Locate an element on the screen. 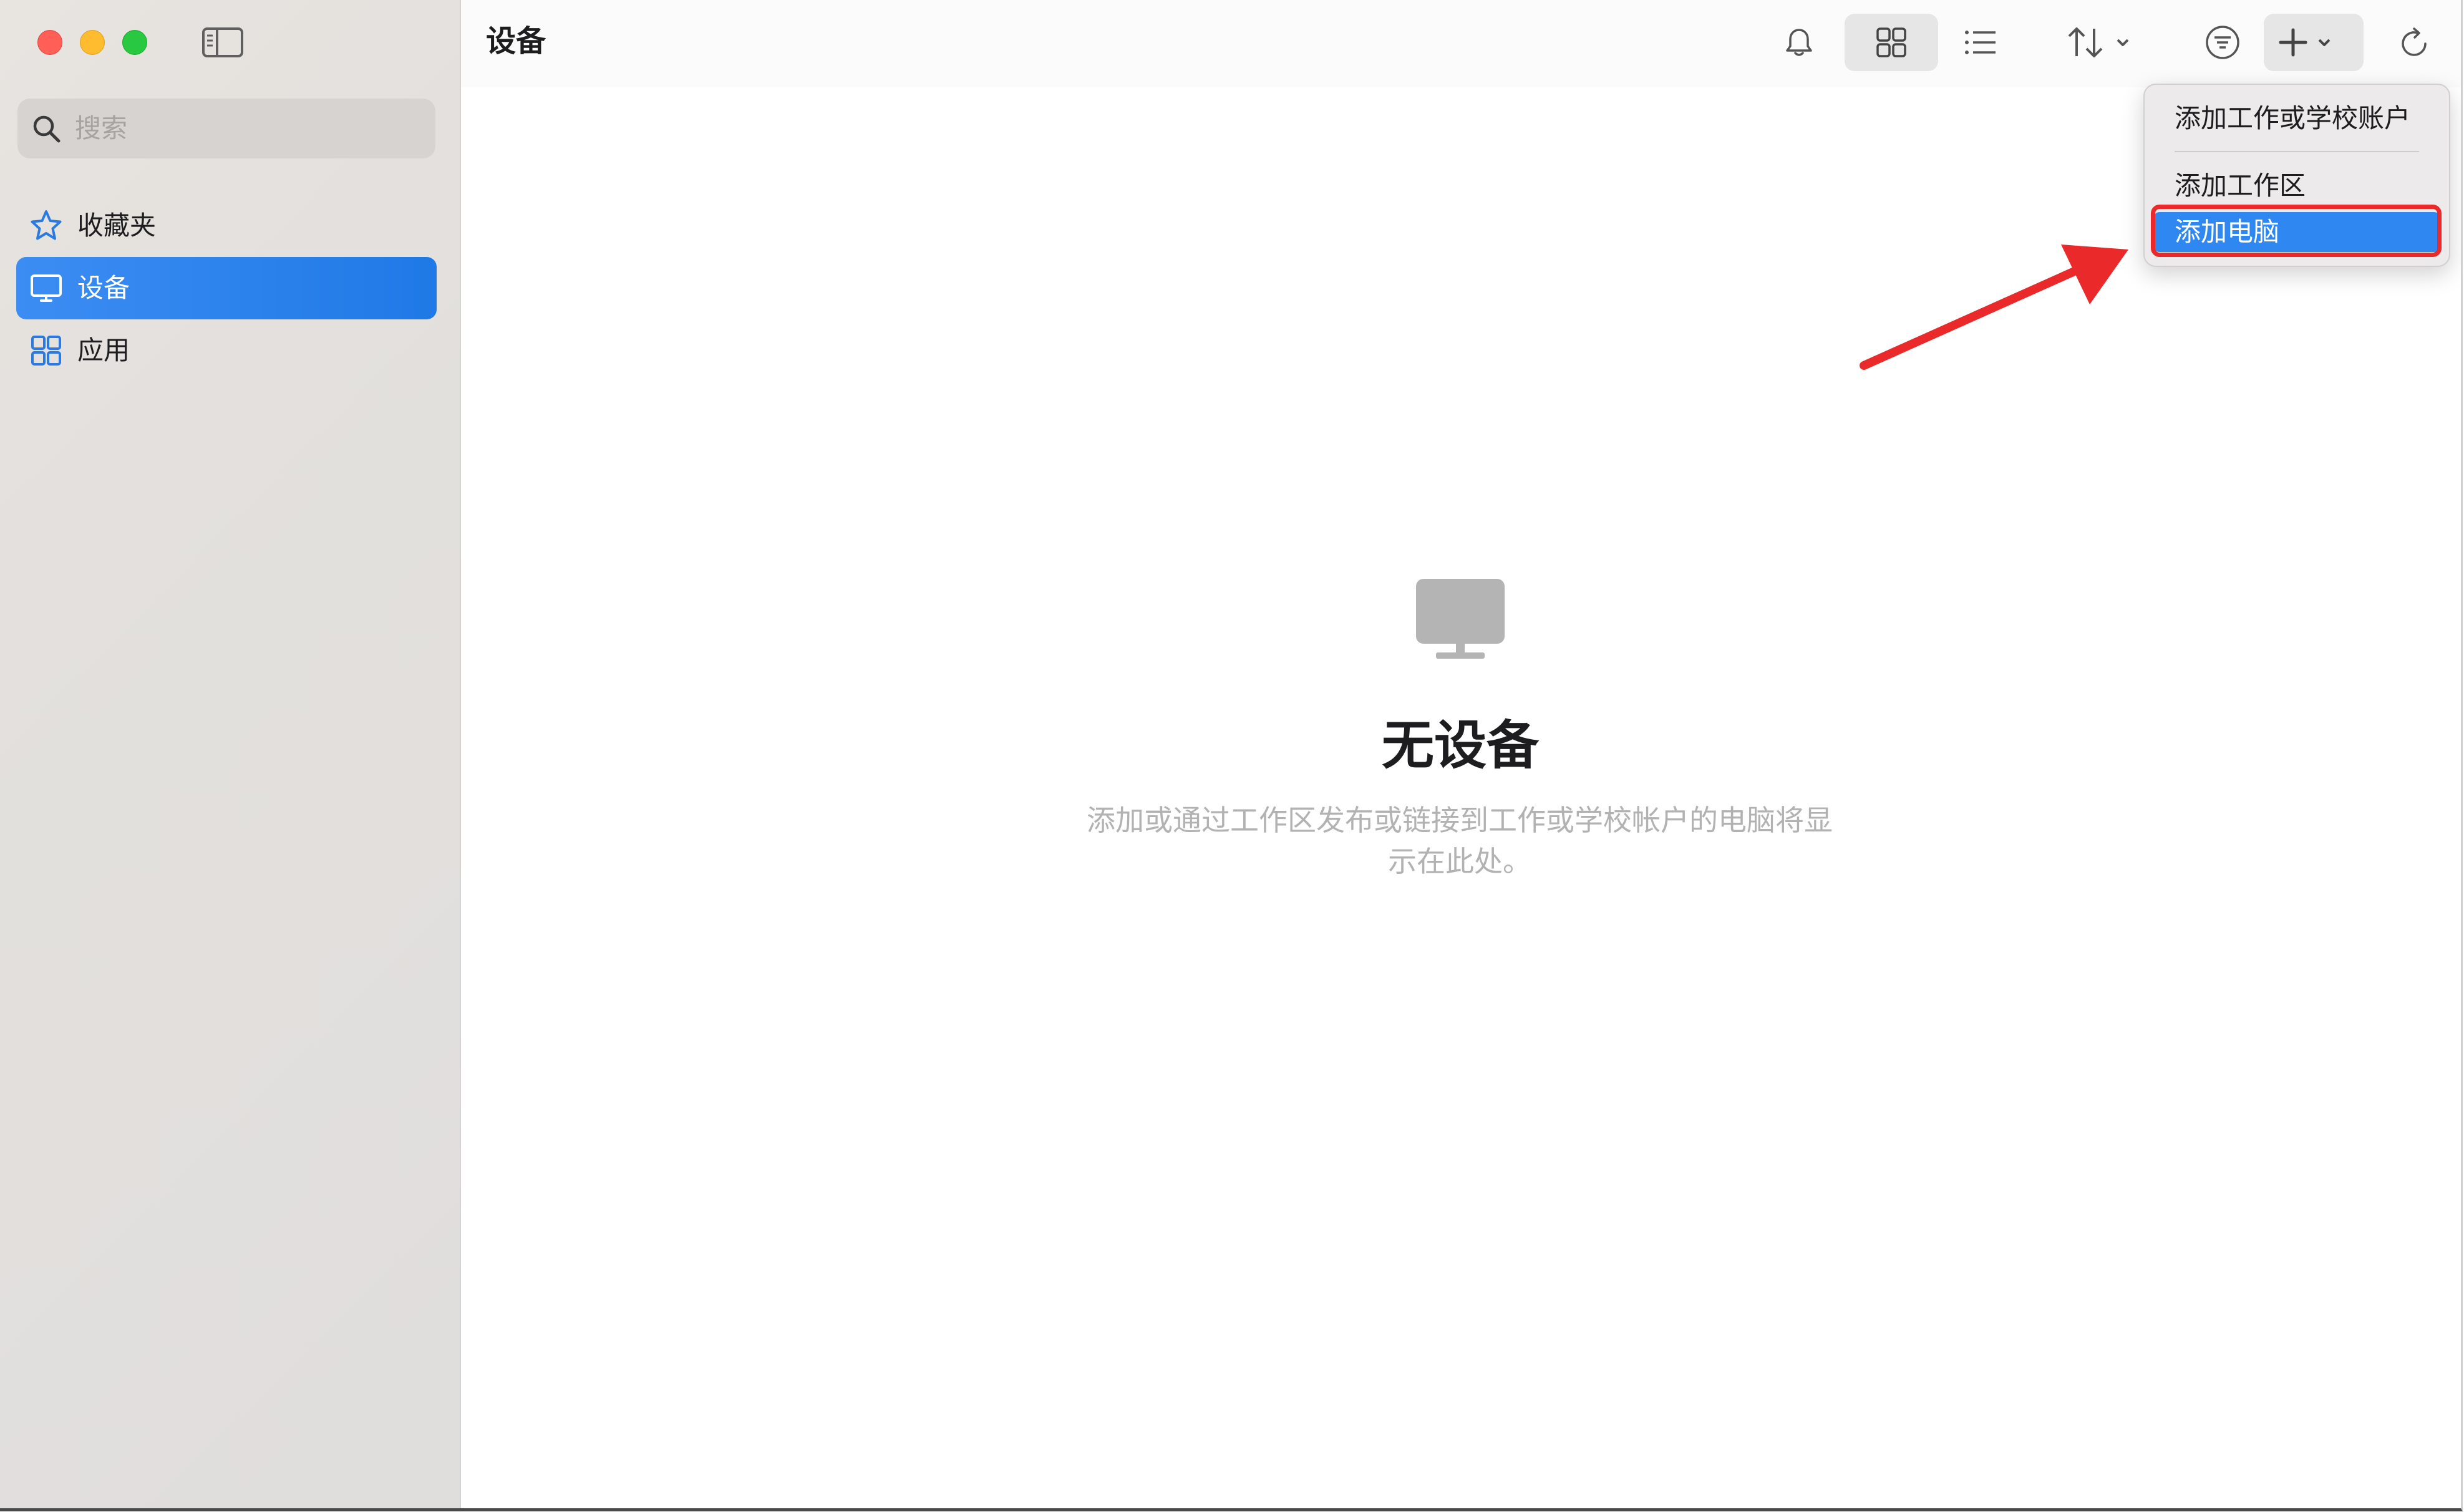 This screenshot has height=1512, width=2464. grid-view-icon is located at coordinates (1891, 42).